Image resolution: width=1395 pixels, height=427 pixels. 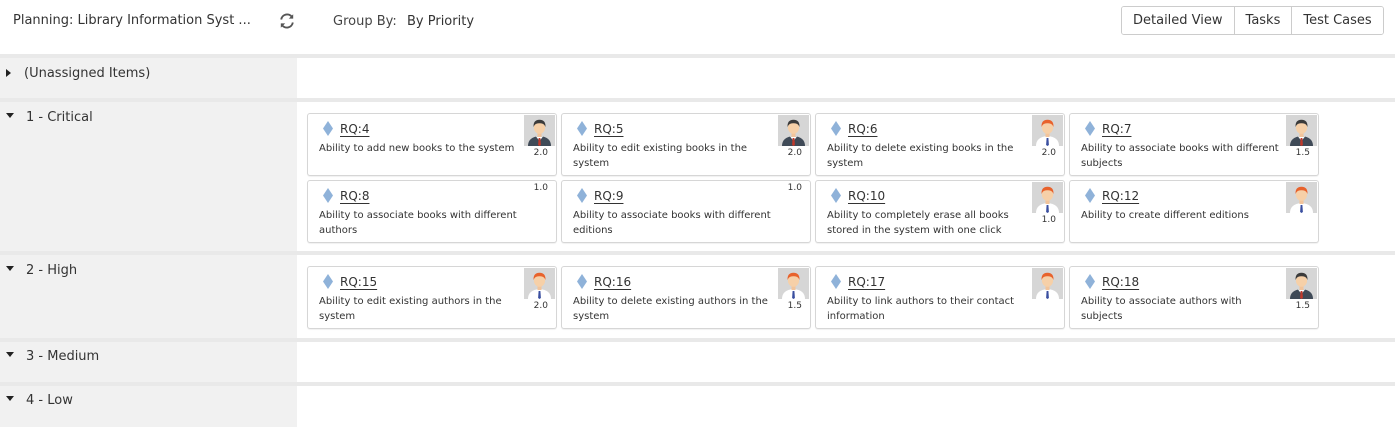 What do you see at coordinates (866, 282) in the screenshot?
I see `requirement-id-link: RQ:17` at bounding box center [866, 282].